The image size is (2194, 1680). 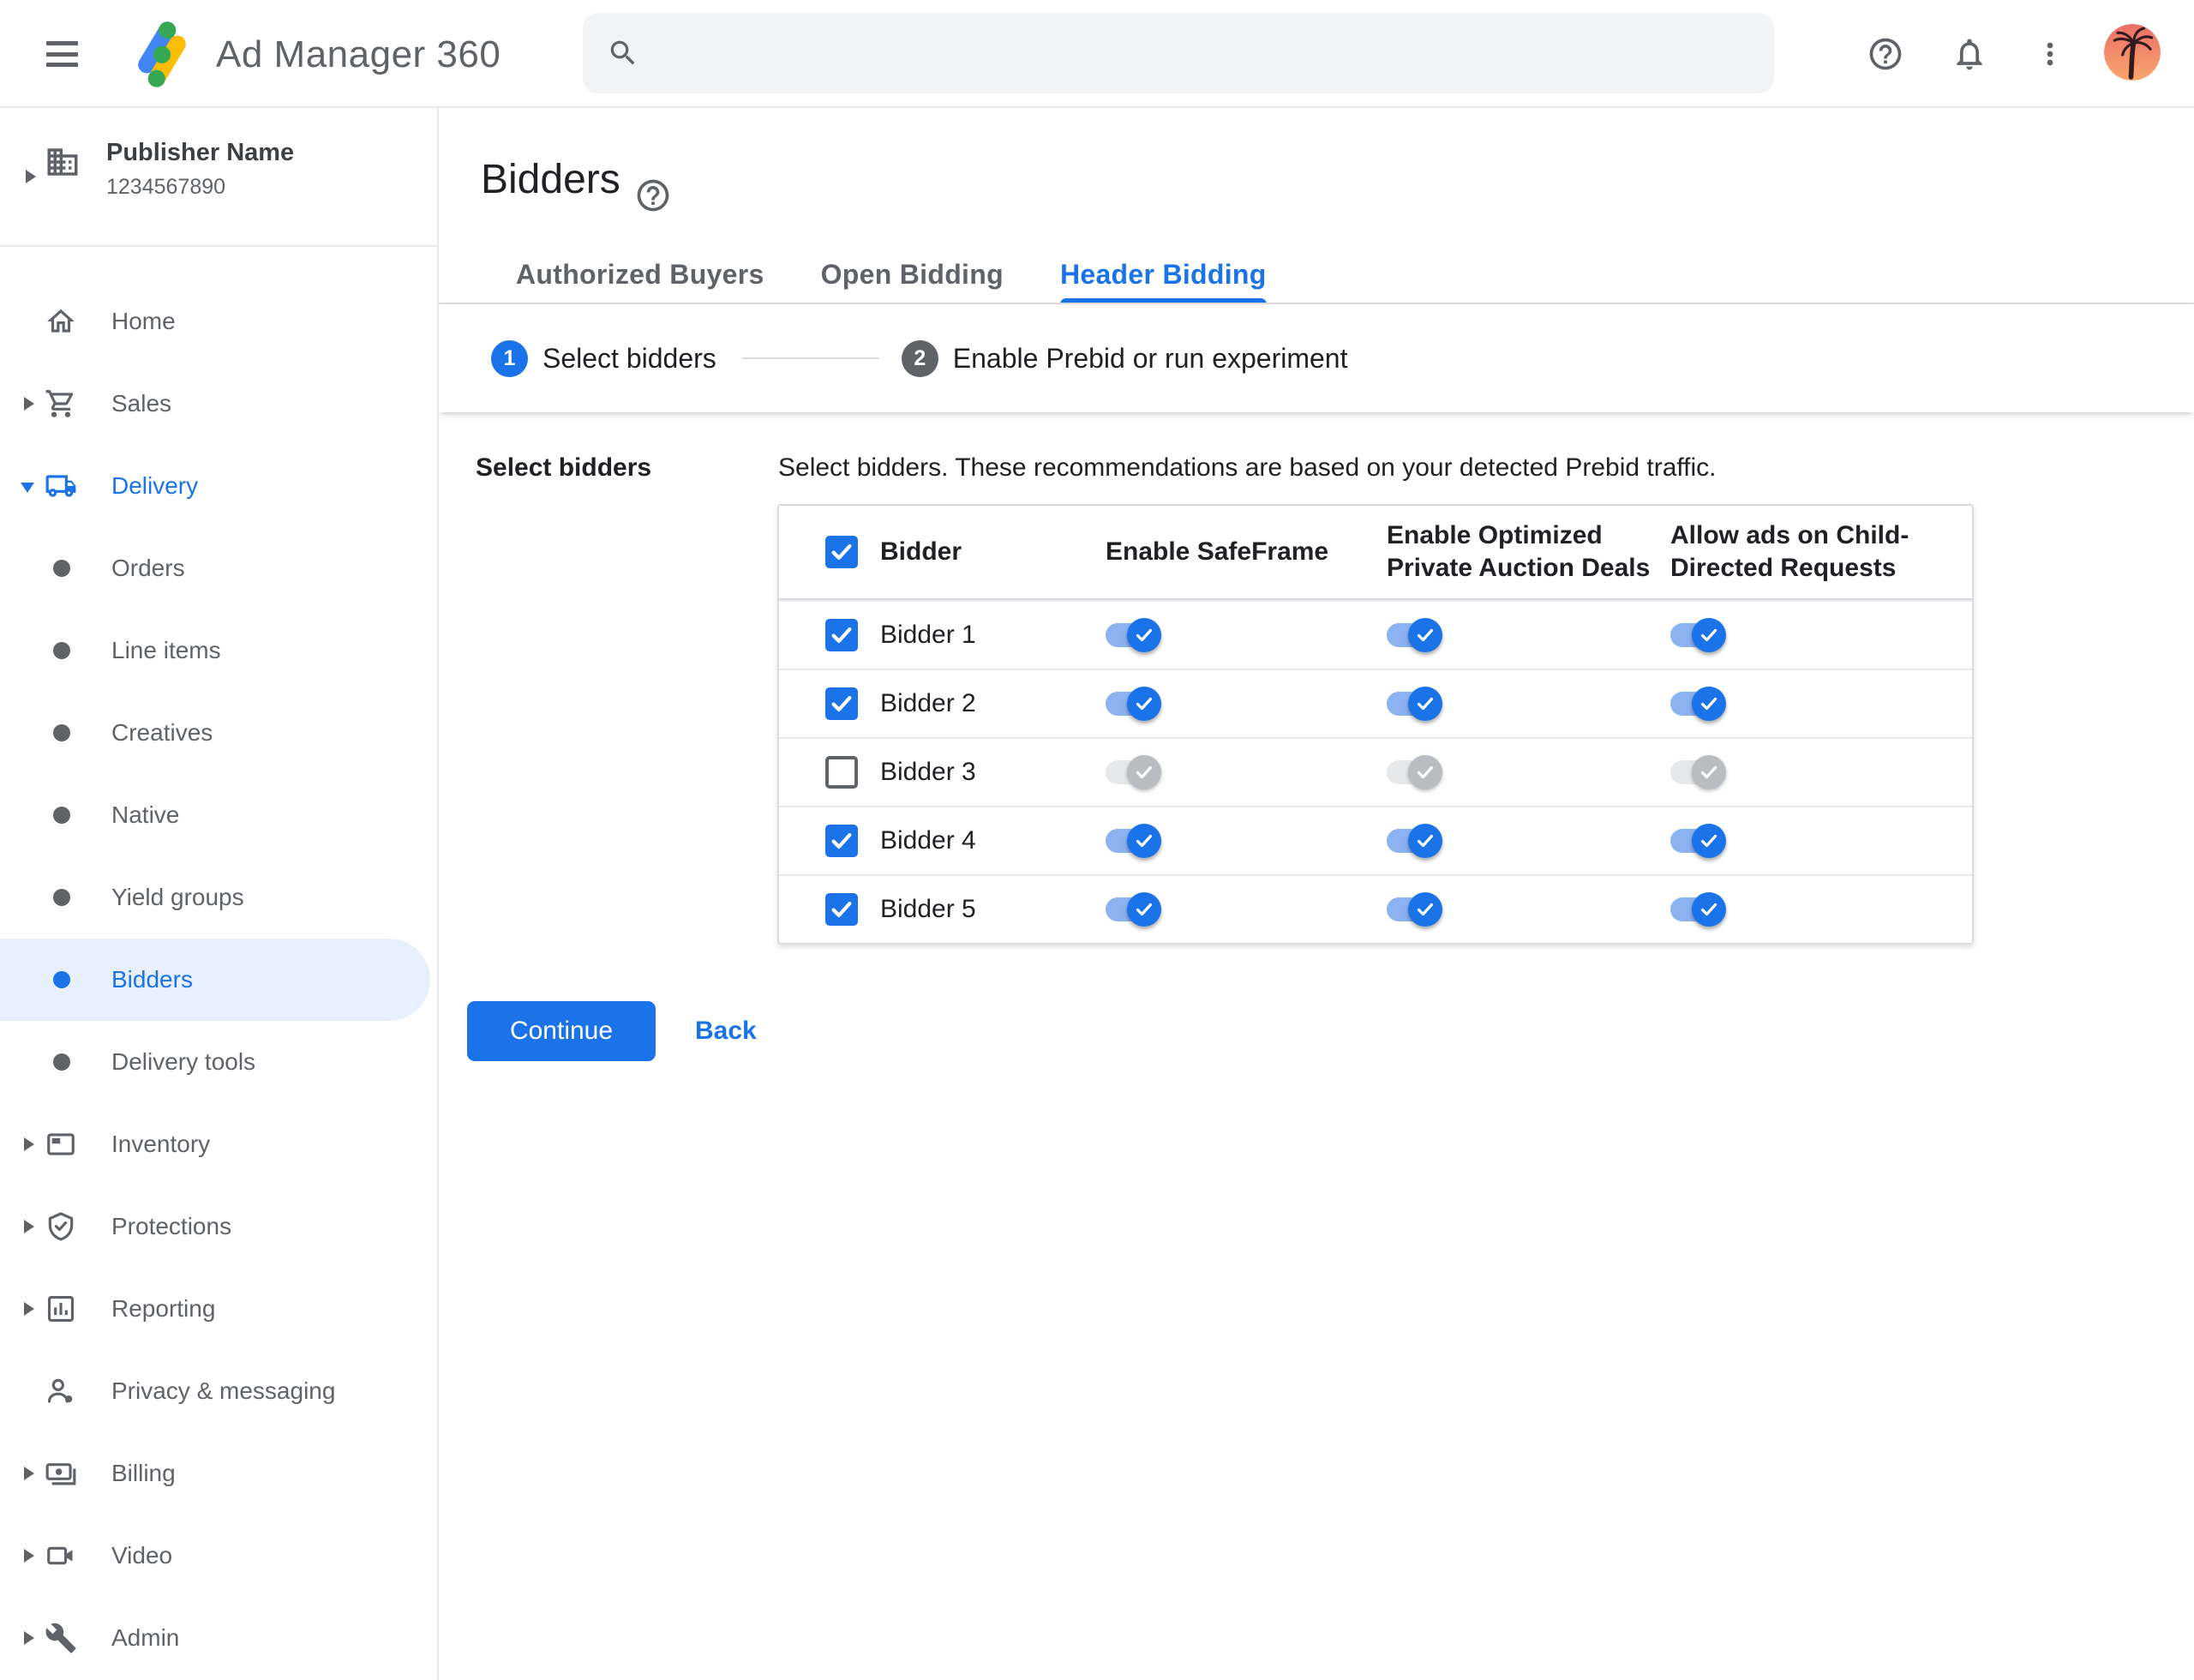 What do you see at coordinates (1969, 54) in the screenshot?
I see `notifications-icon` at bounding box center [1969, 54].